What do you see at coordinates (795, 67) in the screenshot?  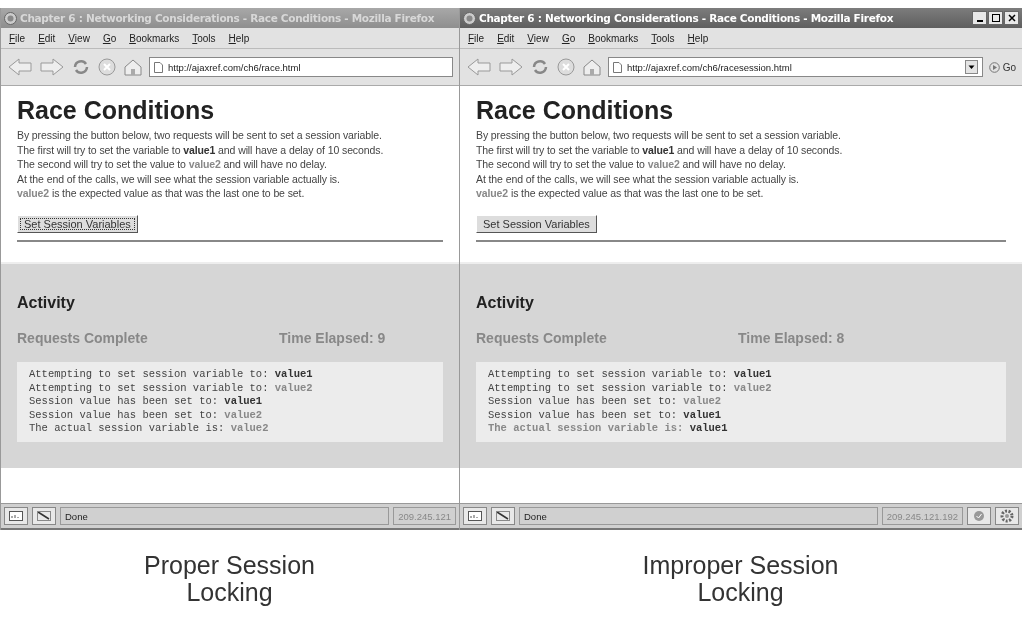 I see `address-field: http://ajaxref.com/ch6/racesession.html` at bounding box center [795, 67].